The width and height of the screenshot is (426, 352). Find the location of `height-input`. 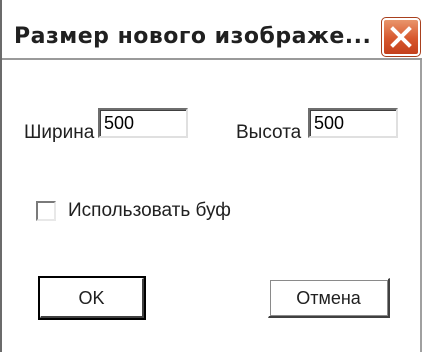

height-input is located at coordinates (353, 123).